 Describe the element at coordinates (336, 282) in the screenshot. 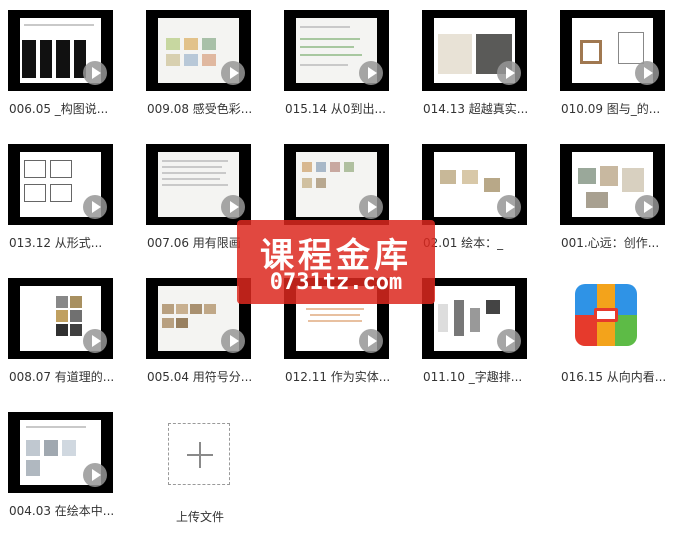

I see `watermark-url: 0731tz.com` at that location.